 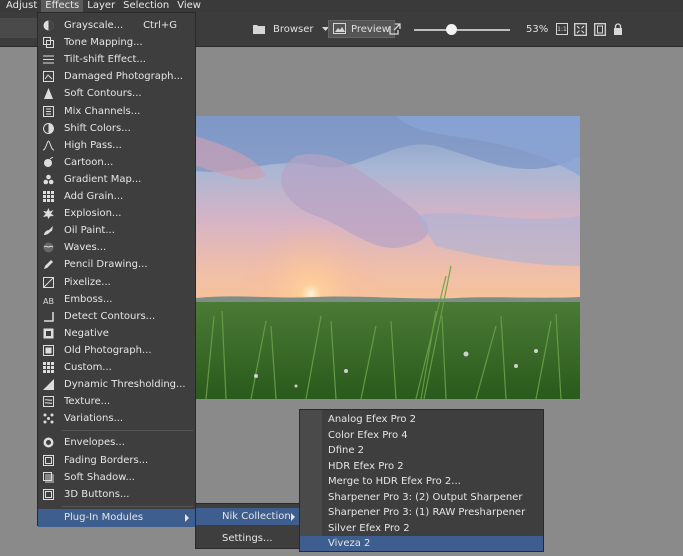 I want to click on grain-icon, so click(x=48, y=197).